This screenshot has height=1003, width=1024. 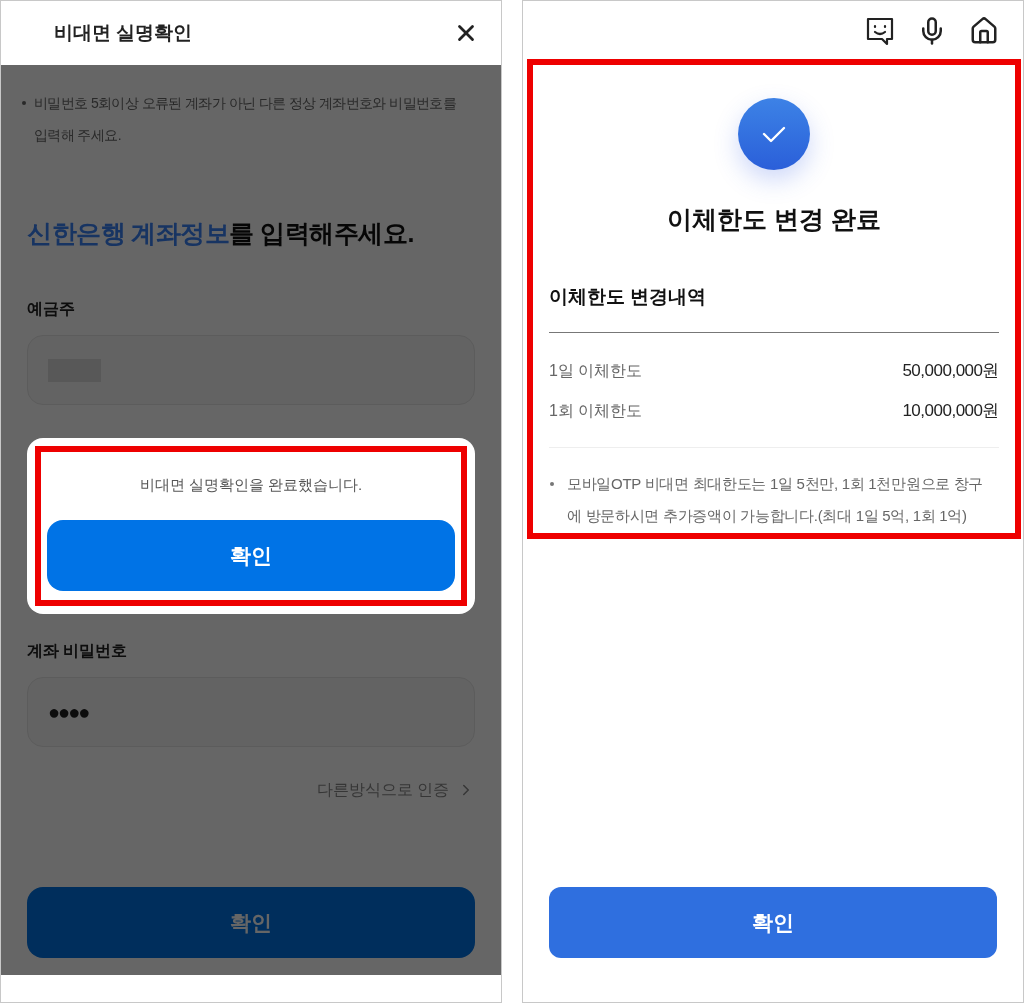 I want to click on limit-value: 50,000,000원, so click(x=950, y=371).